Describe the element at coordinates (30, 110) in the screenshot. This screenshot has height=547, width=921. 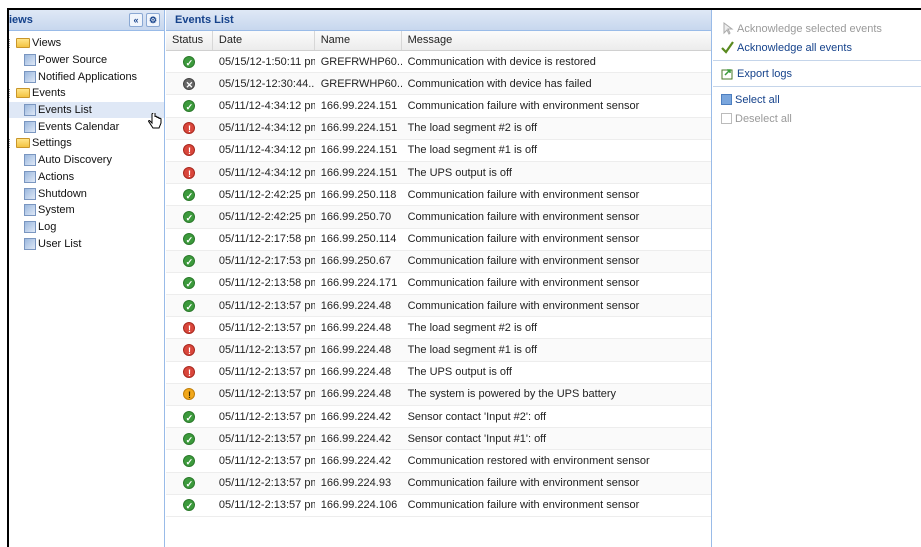
I see `events-list-icon` at that location.